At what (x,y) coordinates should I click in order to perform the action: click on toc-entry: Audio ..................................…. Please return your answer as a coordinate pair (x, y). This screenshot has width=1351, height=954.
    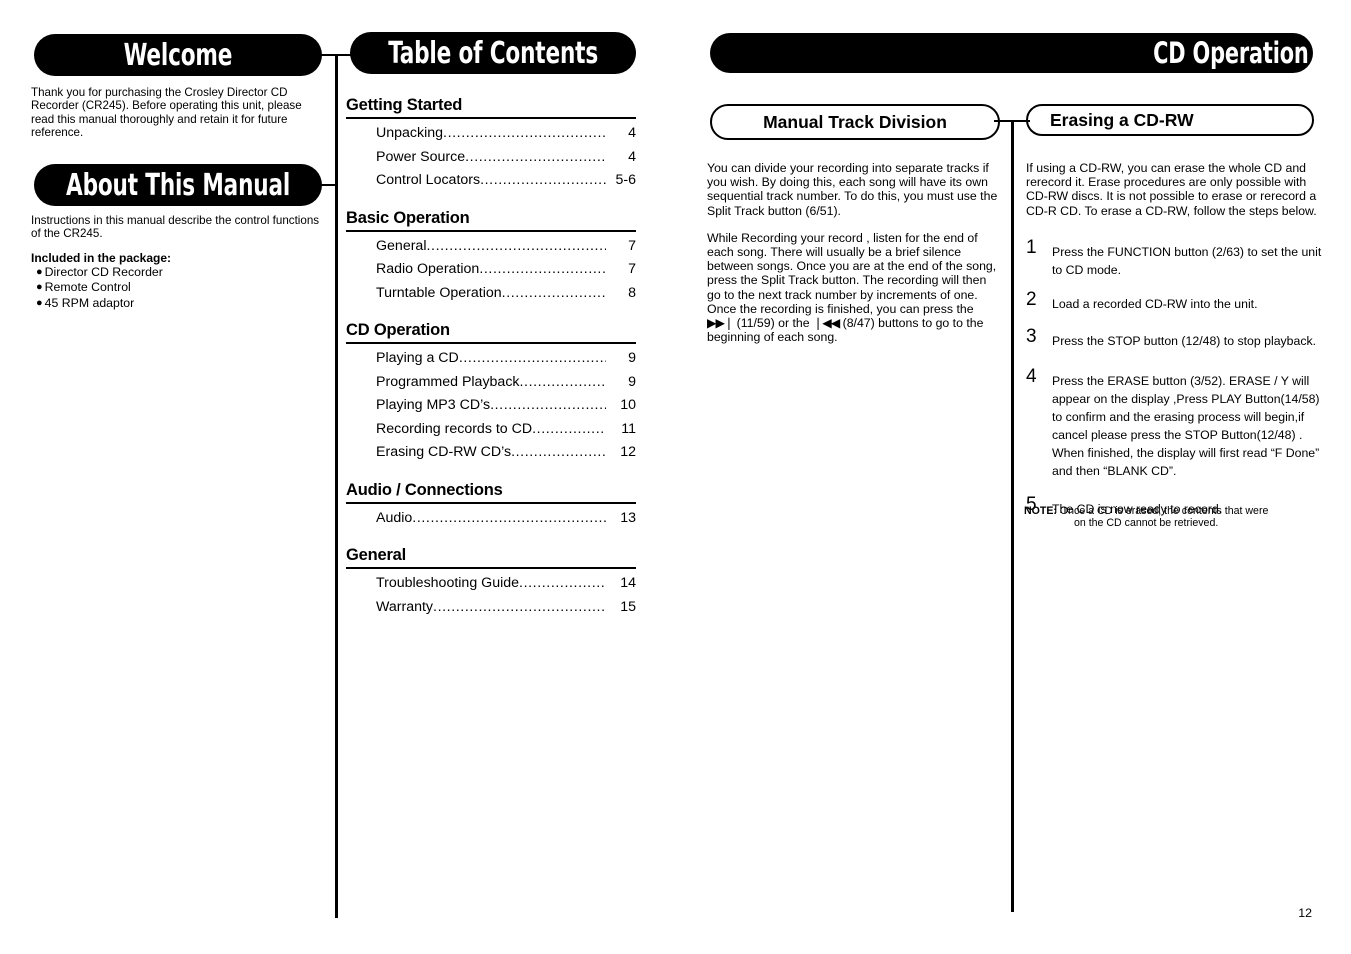
    Looking at the image, I should click on (491, 519).